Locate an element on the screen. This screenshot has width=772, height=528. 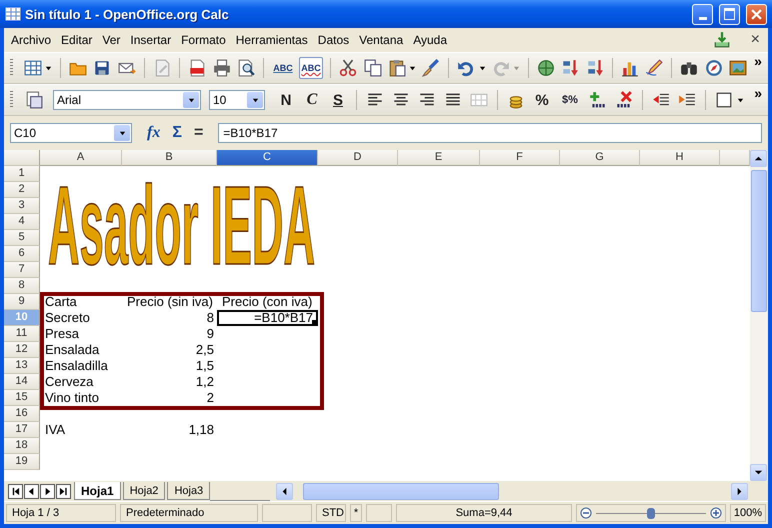
last-sheet-button is located at coordinates (63, 491).